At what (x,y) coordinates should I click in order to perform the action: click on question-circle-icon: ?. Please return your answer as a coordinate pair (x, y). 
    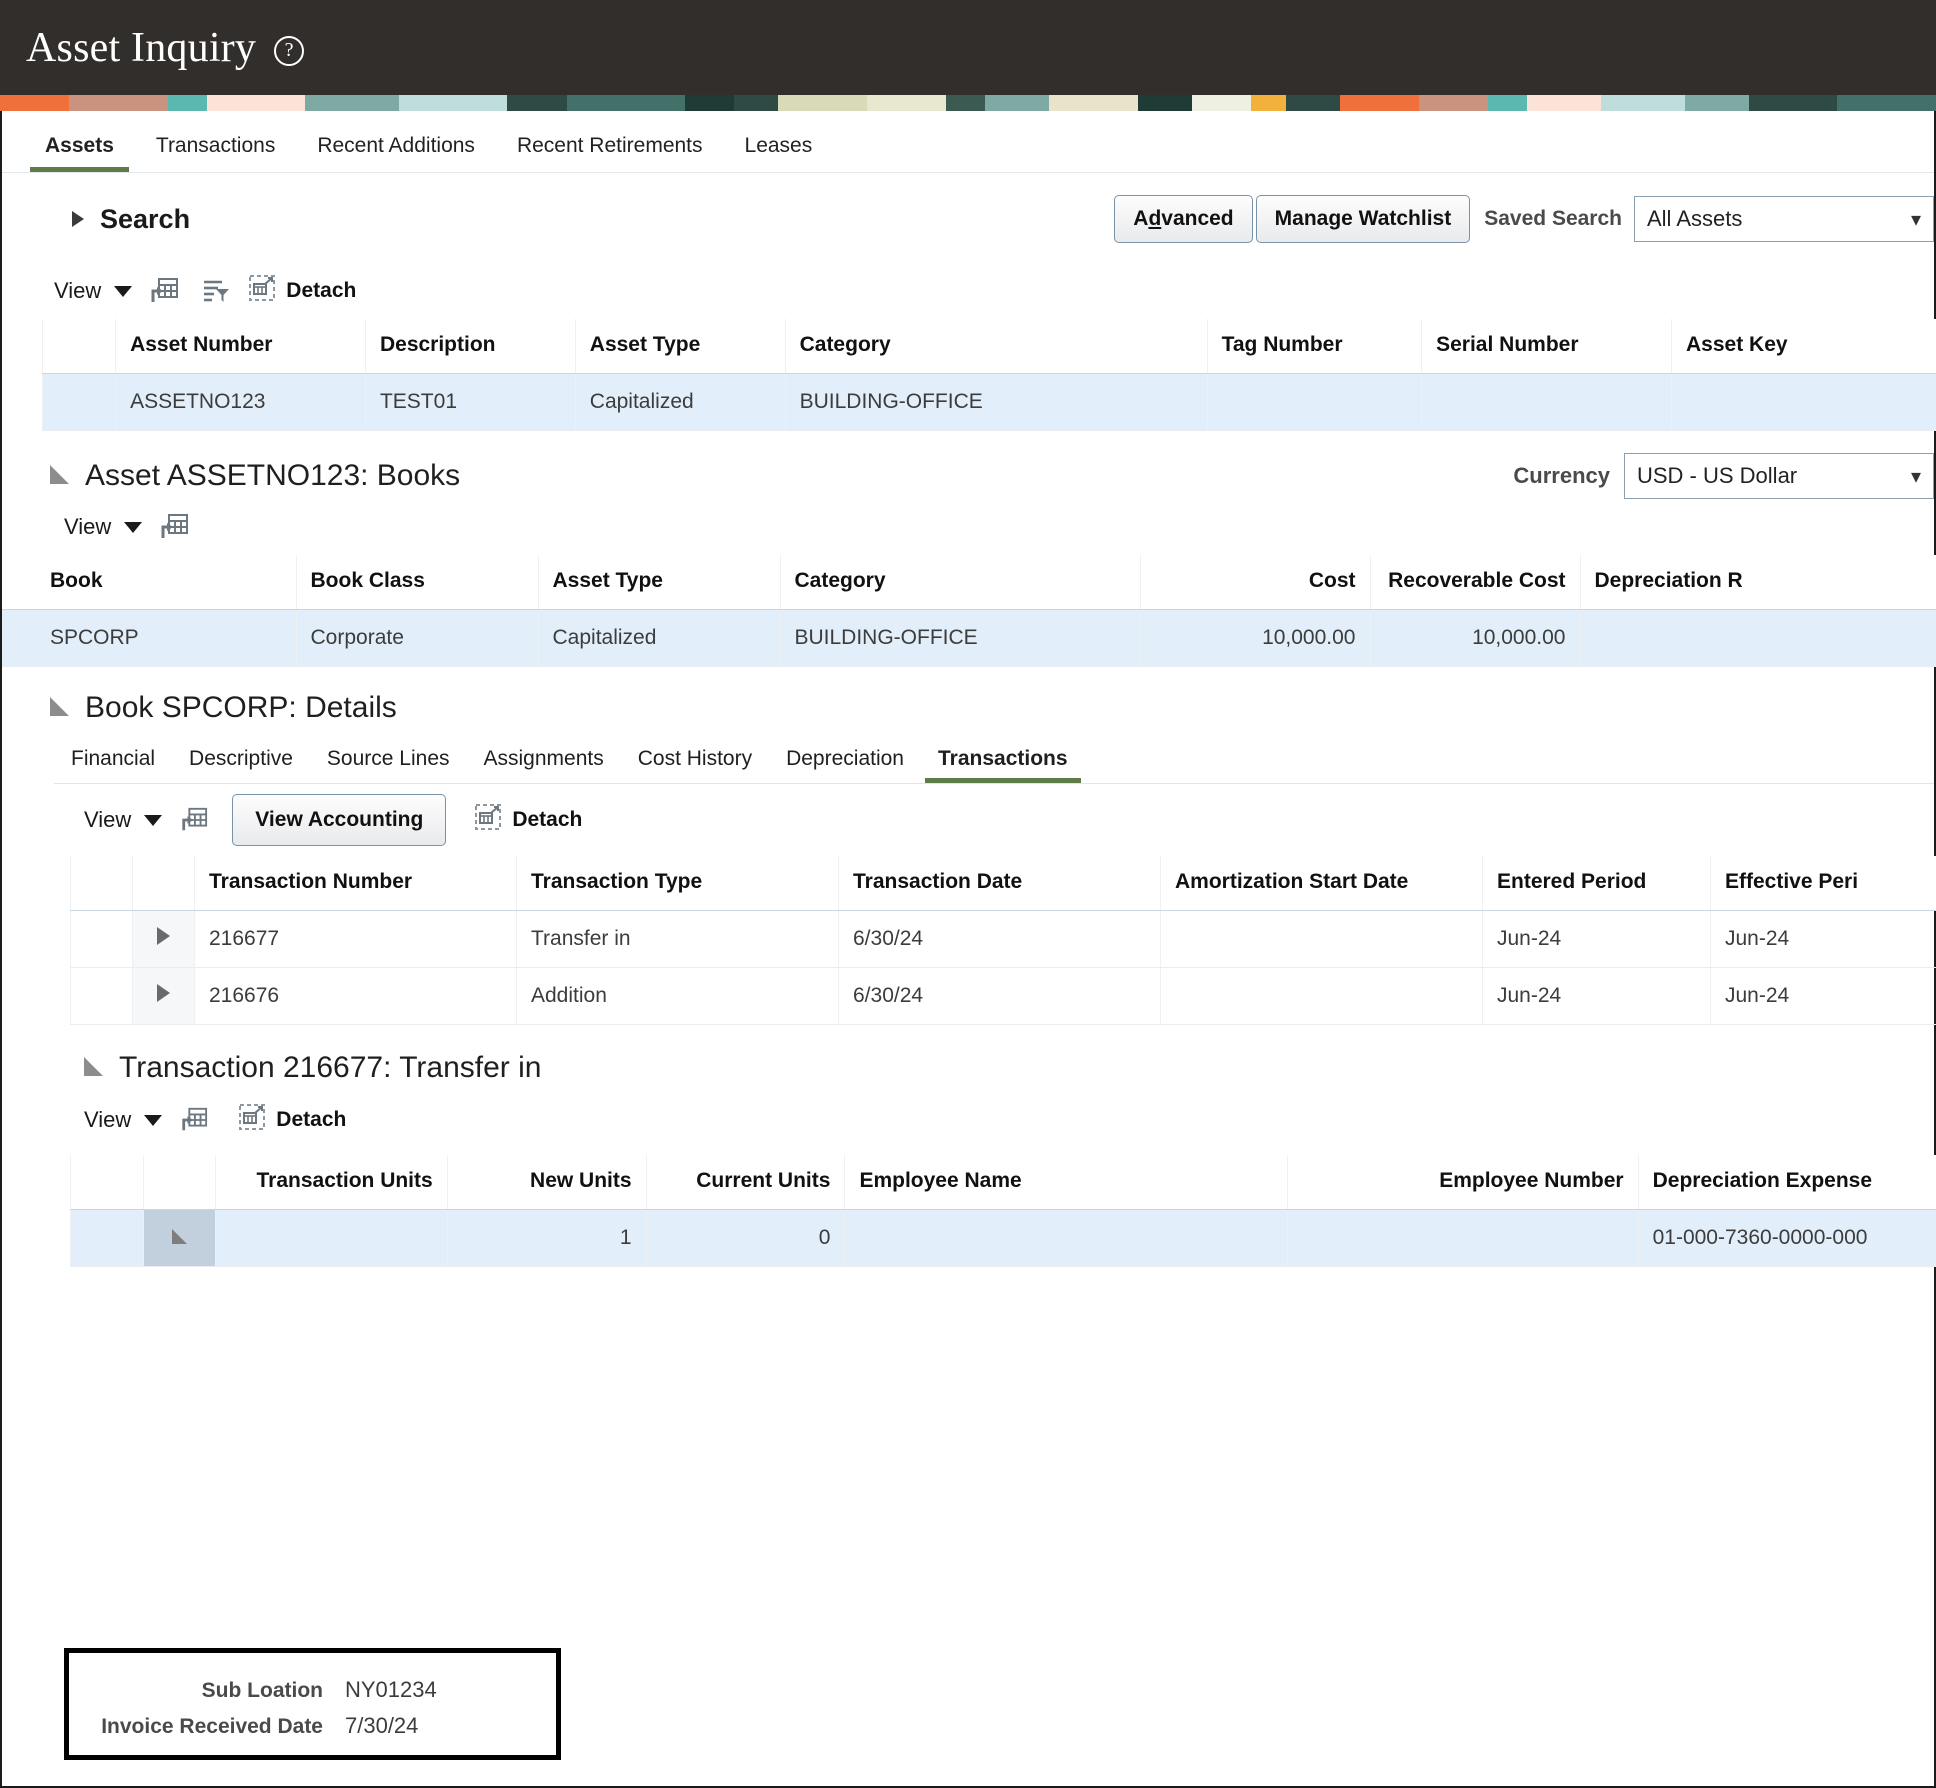
    Looking at the image, I should click on (289, 50).